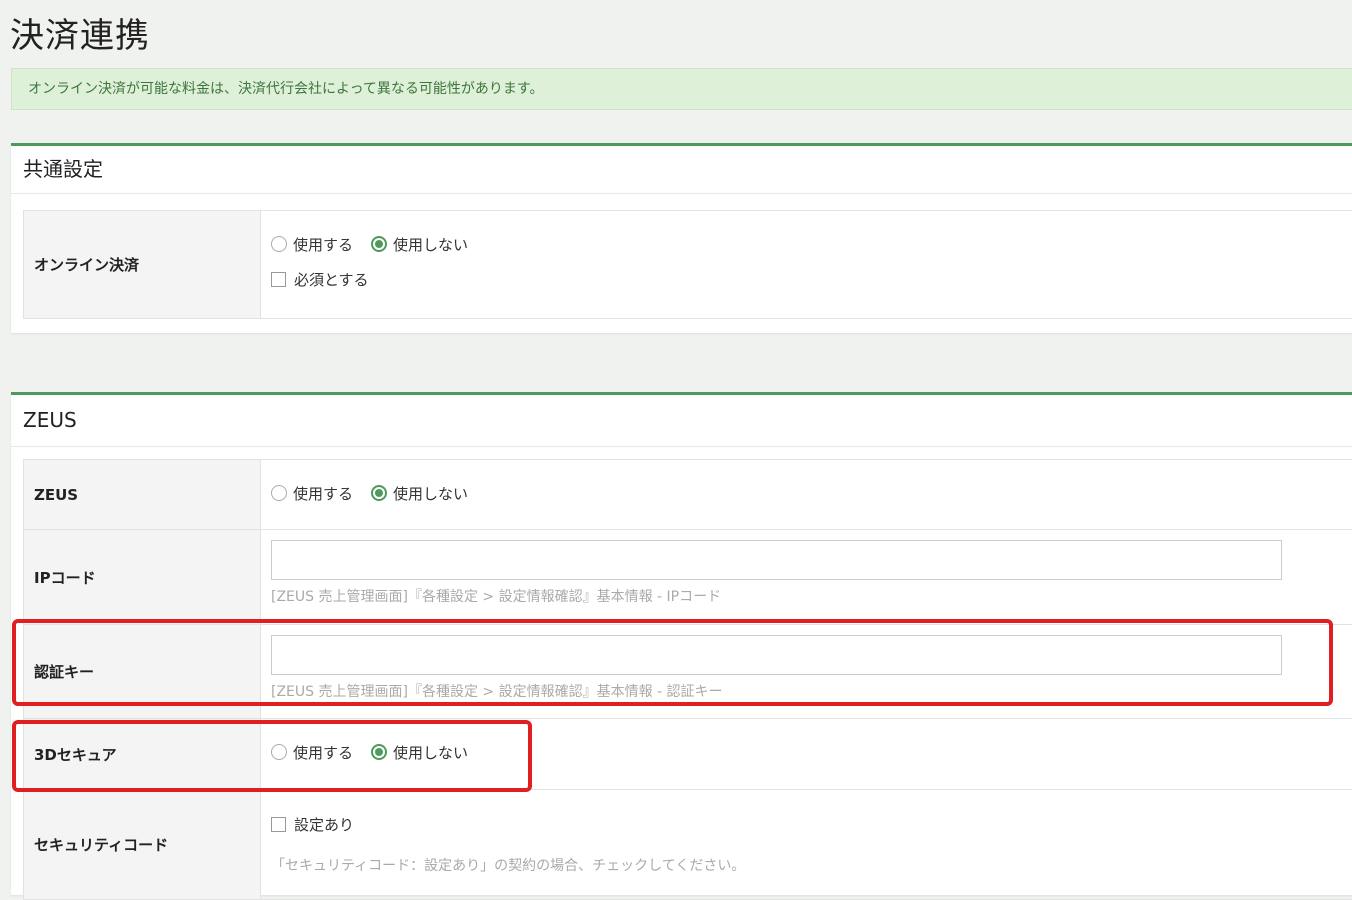  What do you see at coordinates (80, 36) in the screenshot?
I see `page-title: 決済連携` at bounding box center [80, 36].